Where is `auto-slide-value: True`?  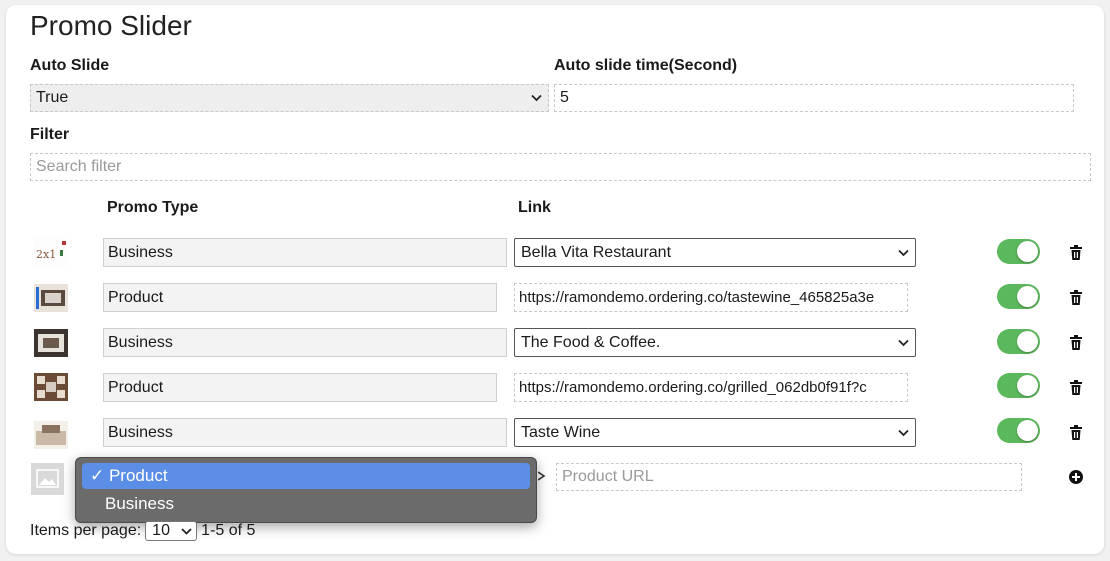 auto-slide-value: True is located at coordinates (52, 97).